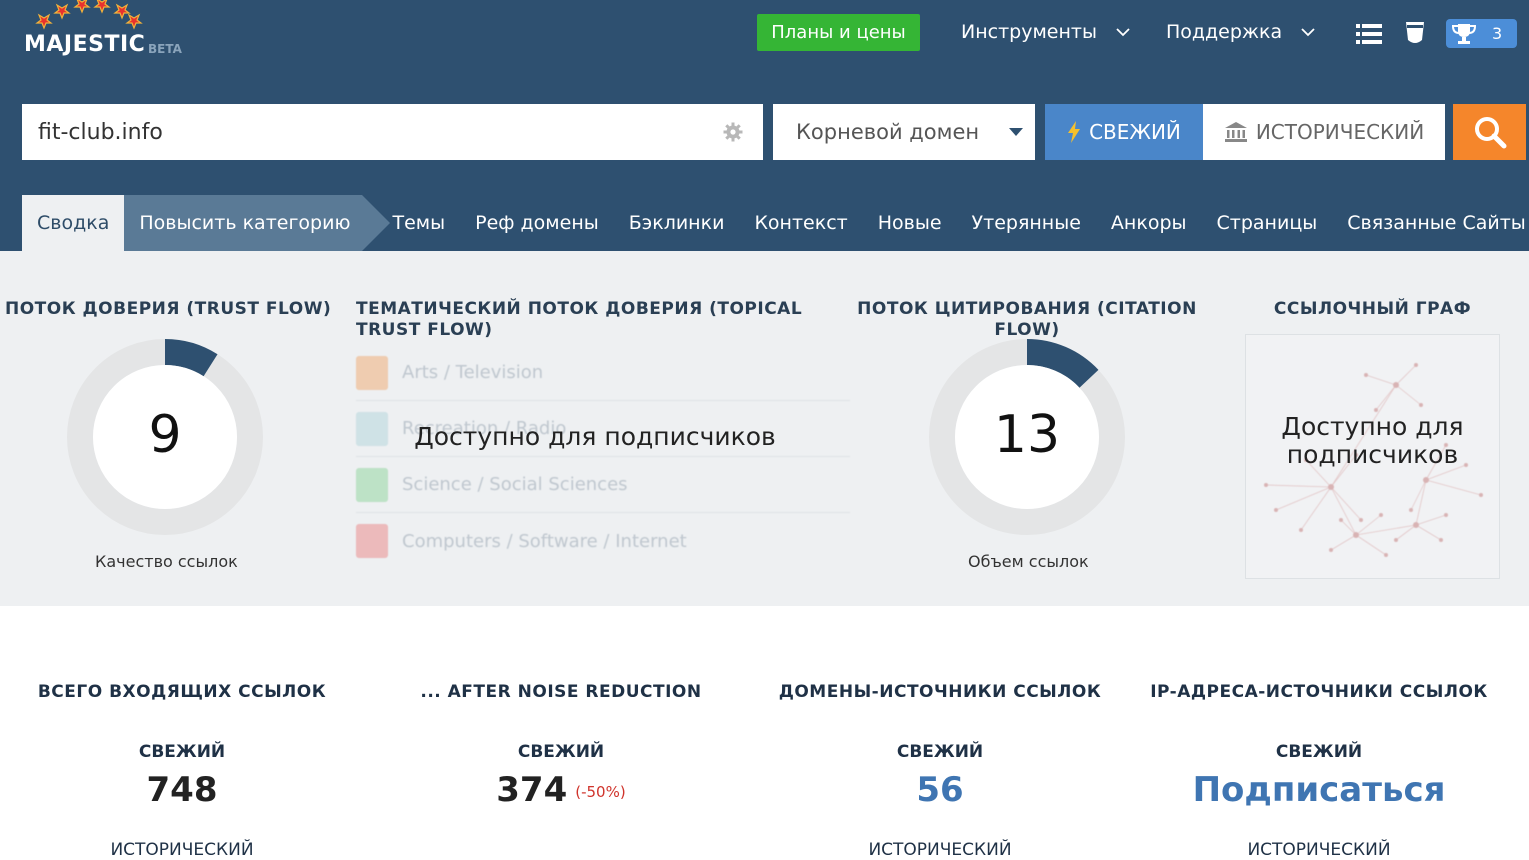 This screenshot has width=1529, height=860. I want to click on citation-flow-caption: Объем ссылок, so click(1028, 561).